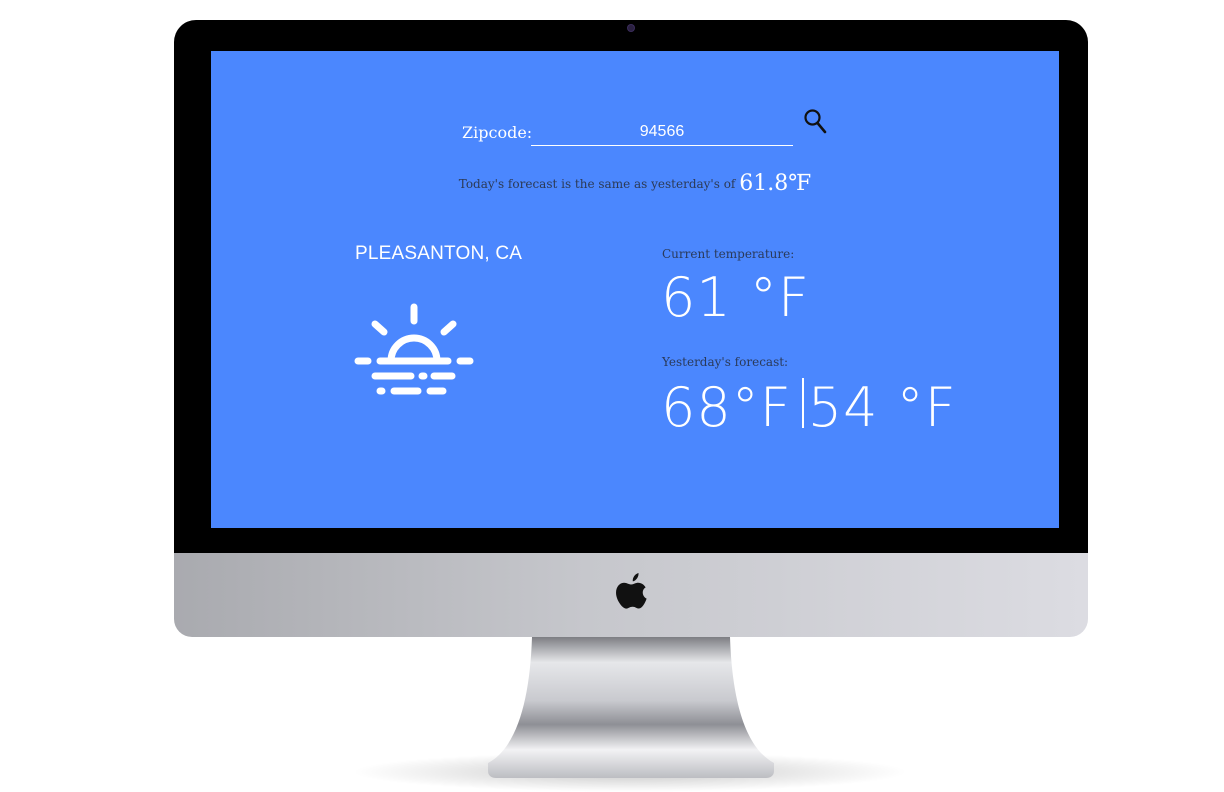 Image resolution: width=1224 pixels, height=792 pixels. I want to click on monitor-stand, so click(631, 707).